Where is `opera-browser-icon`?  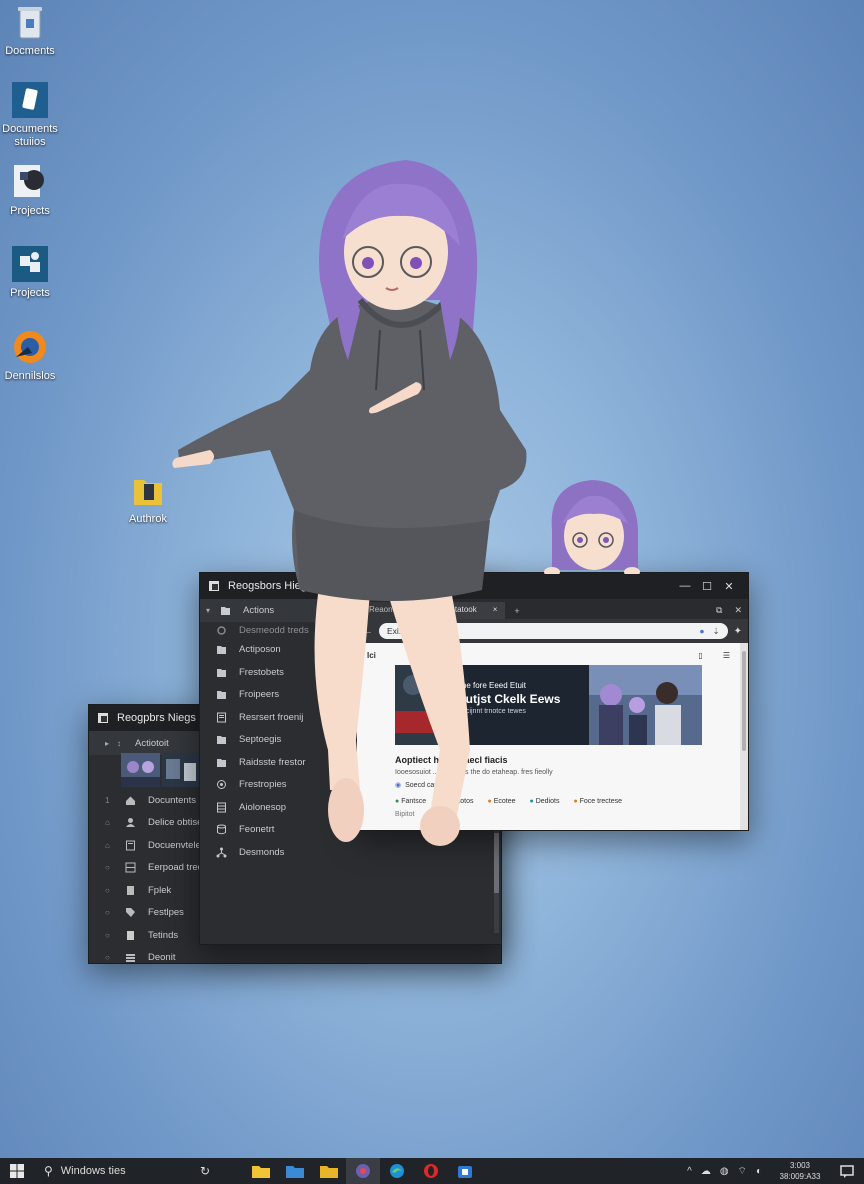 opera-browser-icon is located at coordinates (431, 1171).